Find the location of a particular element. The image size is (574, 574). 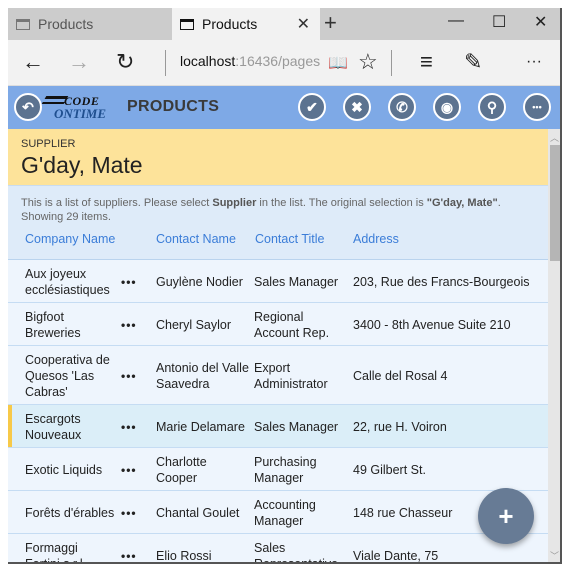

column-header-address: Address is located at coordinates (376, 239).